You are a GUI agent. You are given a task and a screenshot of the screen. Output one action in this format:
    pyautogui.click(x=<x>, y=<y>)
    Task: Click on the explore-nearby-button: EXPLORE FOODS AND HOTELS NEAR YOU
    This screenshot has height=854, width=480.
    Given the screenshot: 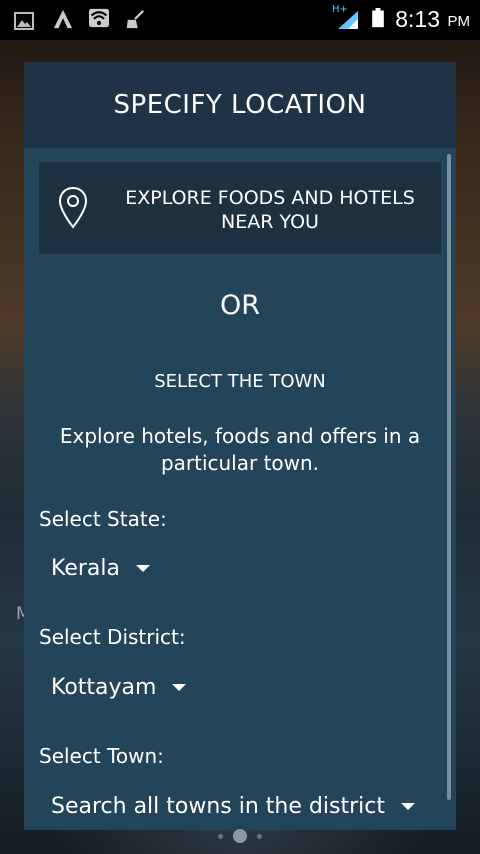 What is the action you would take?
    pyautogui.click(x=240, y=208)
    